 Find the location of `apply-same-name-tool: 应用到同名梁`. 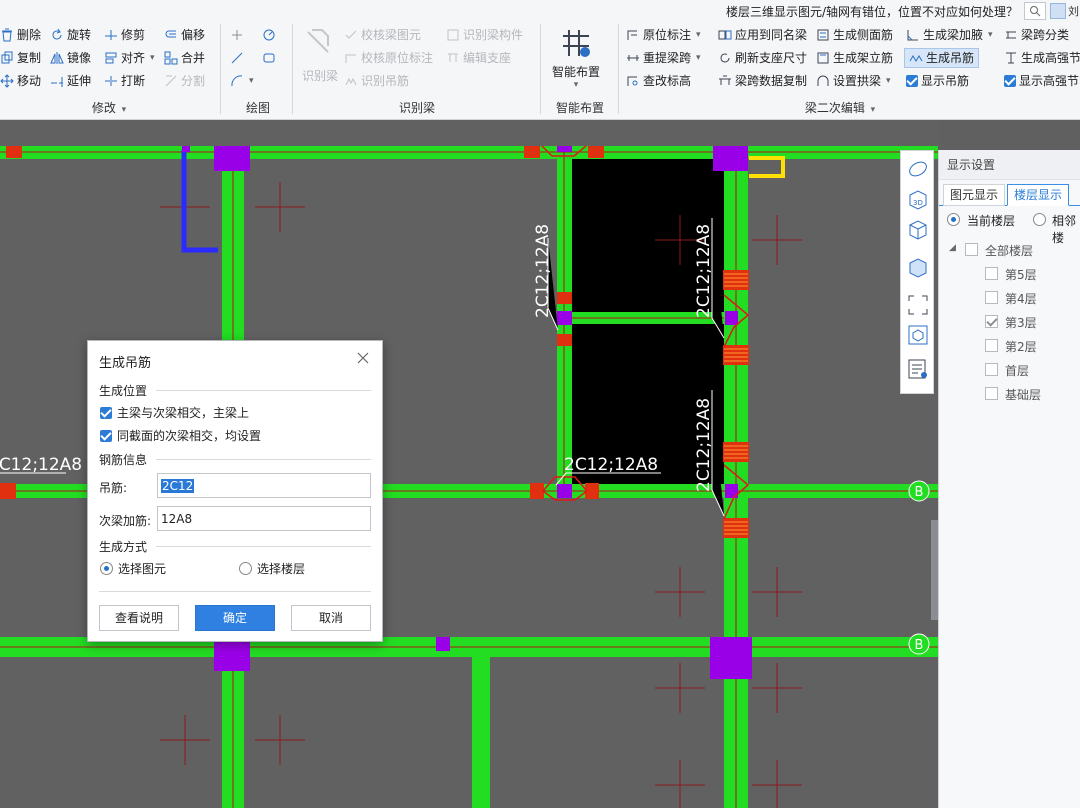

apply-same-name-tool: 应用到同名梁 is located at coordinates (762, 35).